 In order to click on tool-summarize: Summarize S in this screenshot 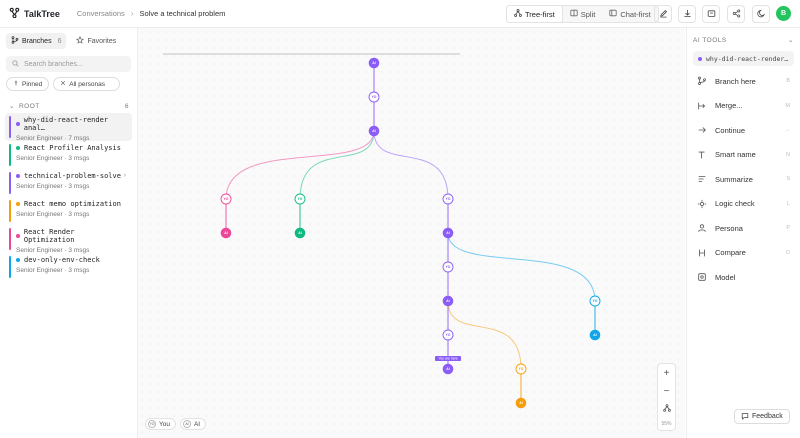, I will do `click(743, 179)`.